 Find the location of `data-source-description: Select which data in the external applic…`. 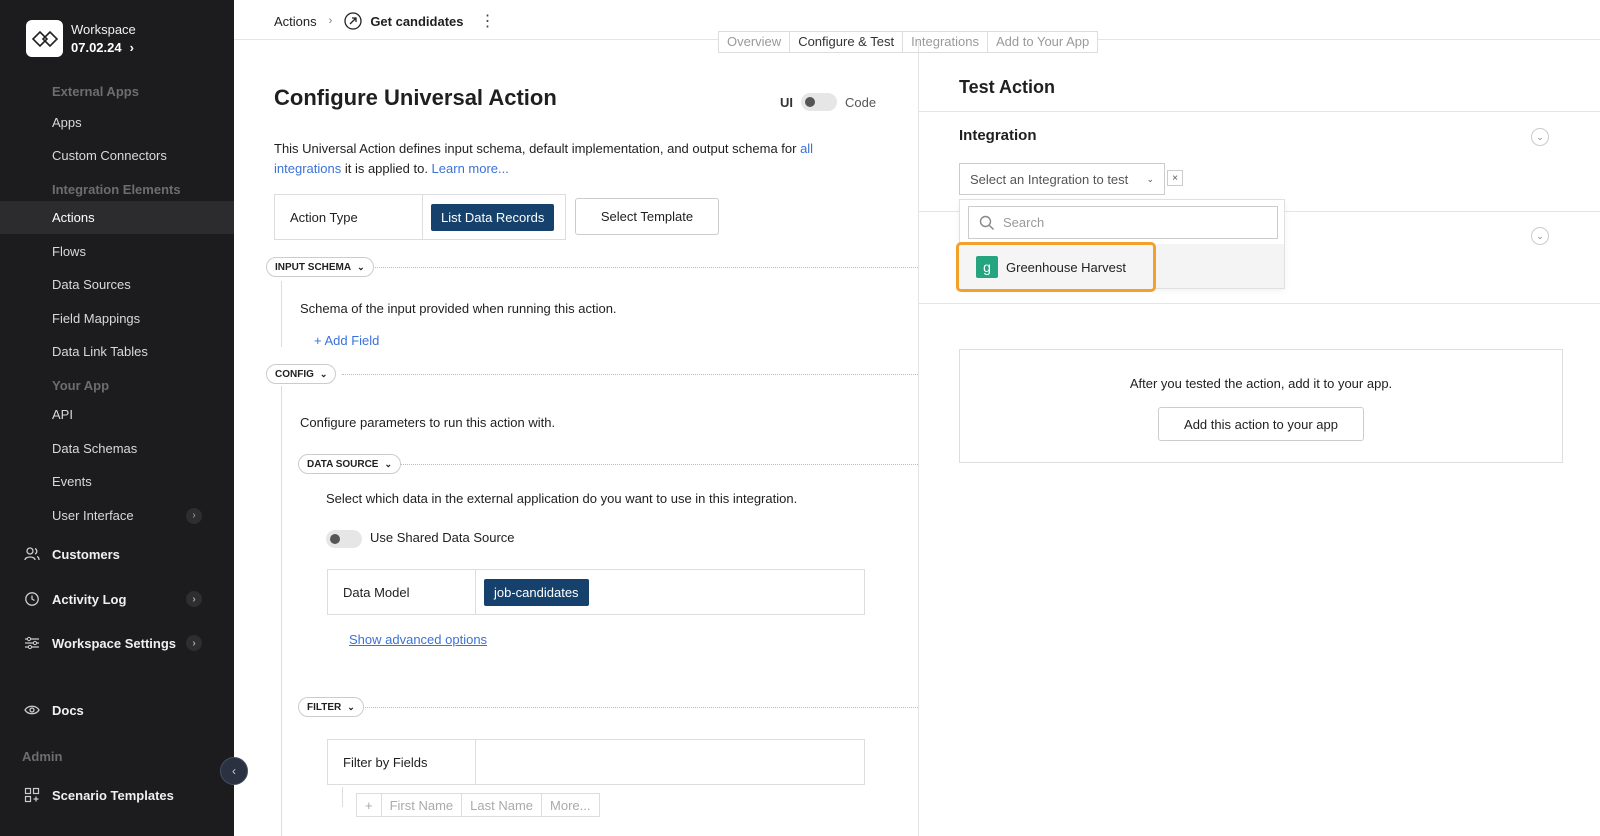

data-source-description: Select which data in the external applic… is located at coordinates (562, 498).